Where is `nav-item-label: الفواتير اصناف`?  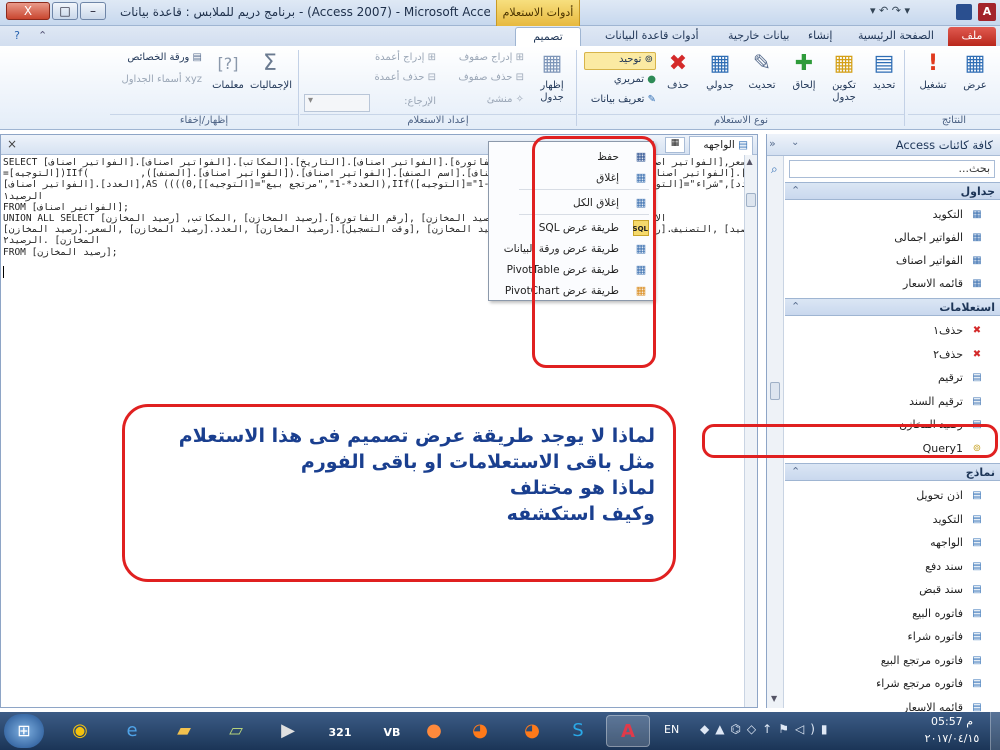
nav-item-label: الفواتير اصناف is located at coordinates (929, 260).